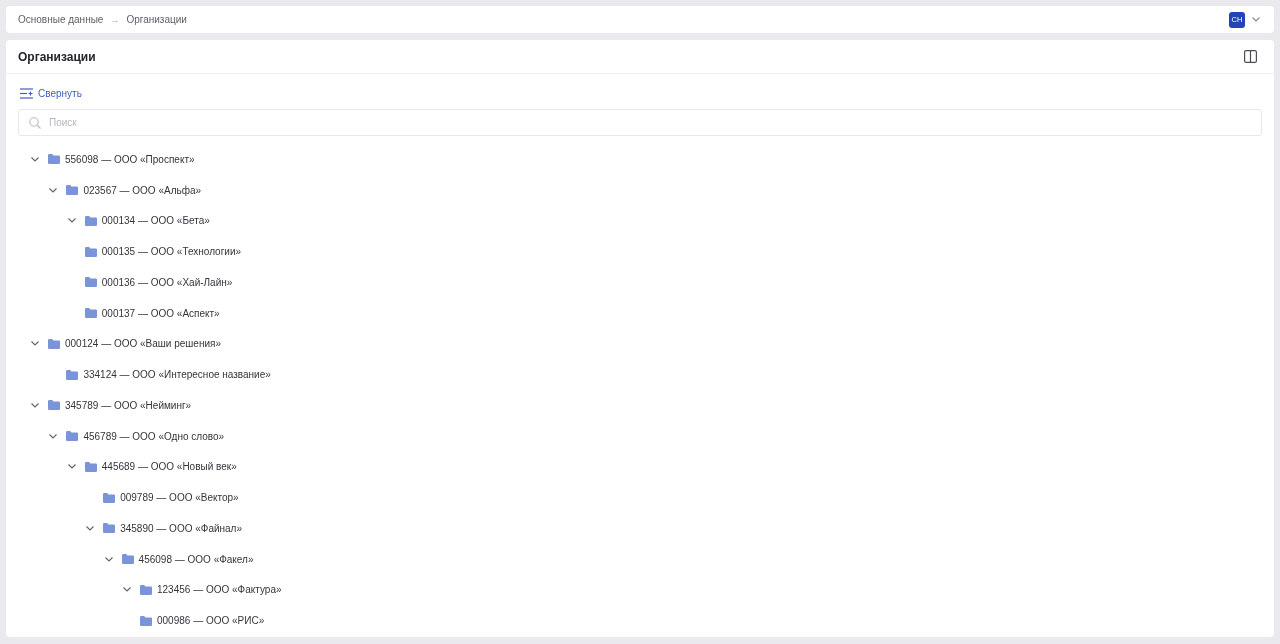 The image size is (1280, 644). I want to click on search-icon, so click(35, 122).